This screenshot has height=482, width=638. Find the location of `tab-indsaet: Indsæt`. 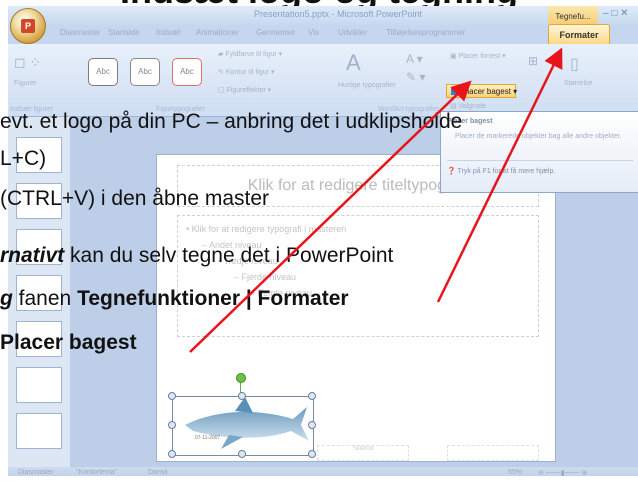

tab-indsaet: Indsæt is located at coordinates (168, 32).